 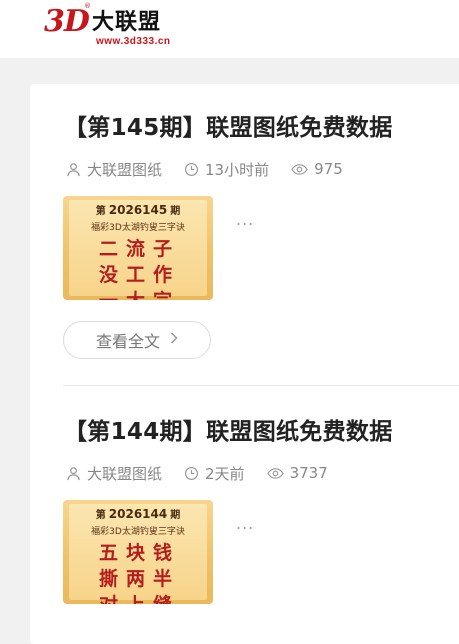 I want to click on thumbnail-verse: 五块钱 撕两半 对上缝, so click(x=139, y=572).